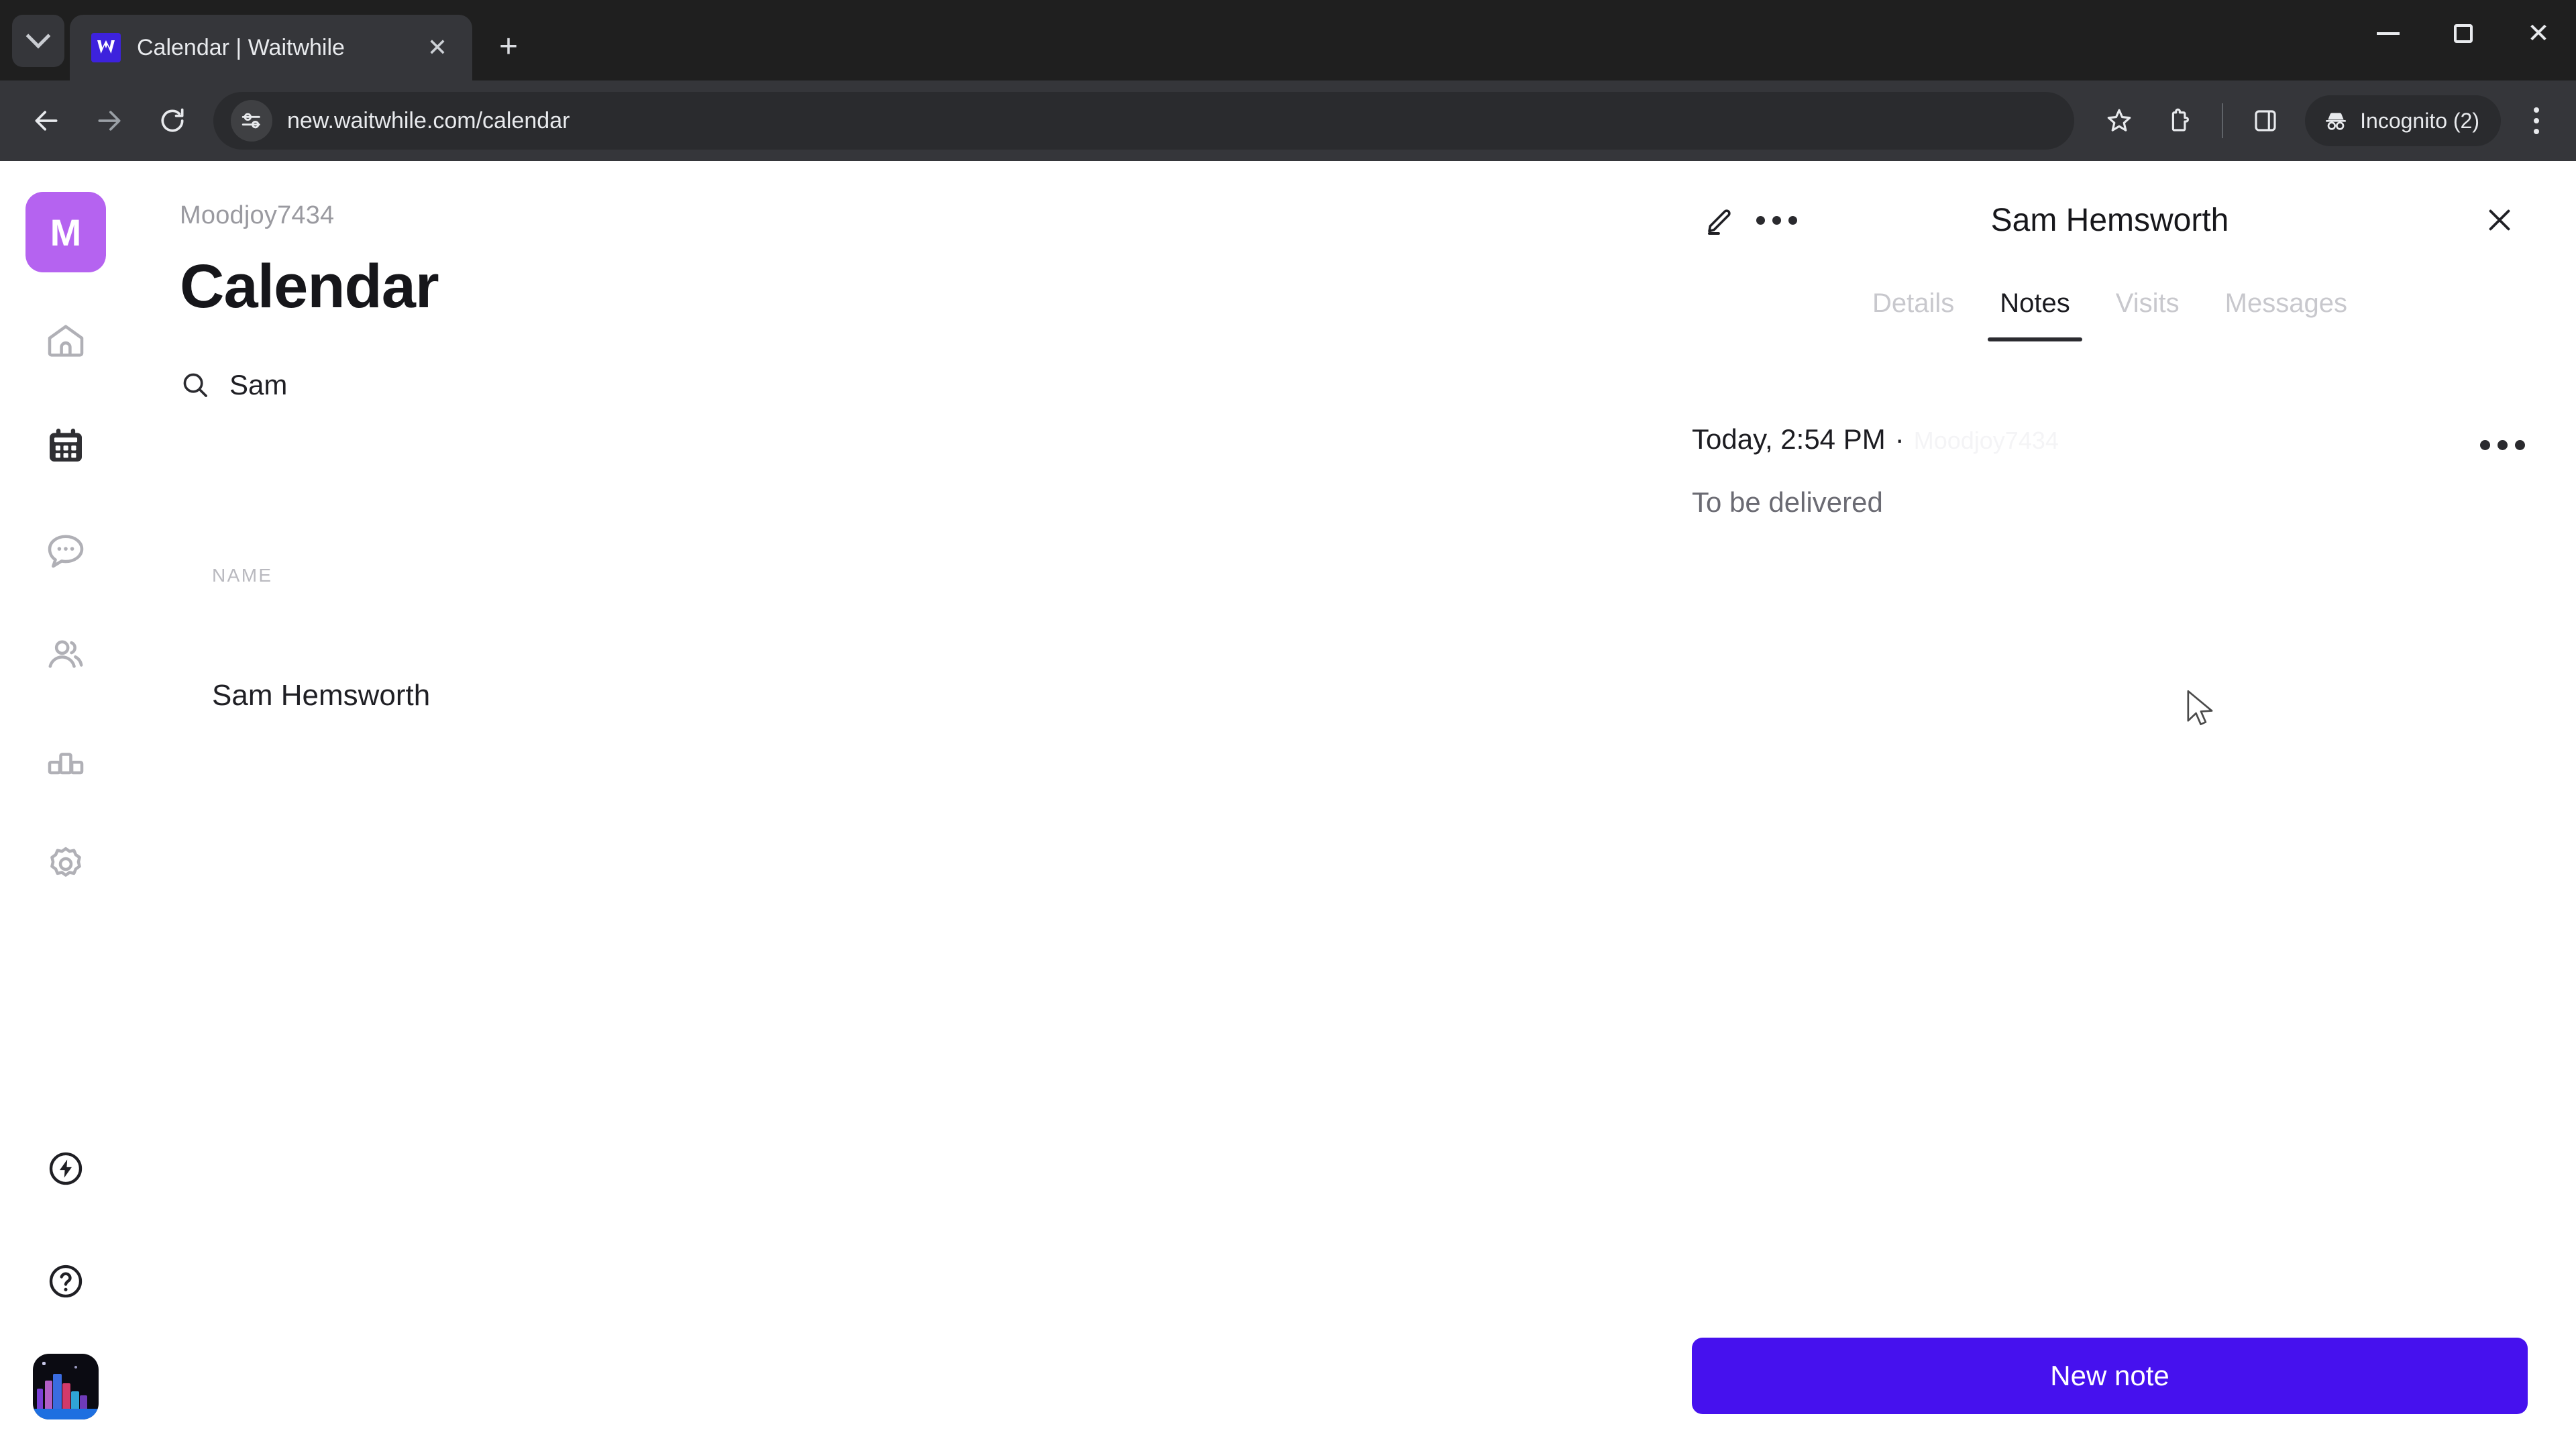  I want to click on tab-notes: Notes, so click(2035, 311).